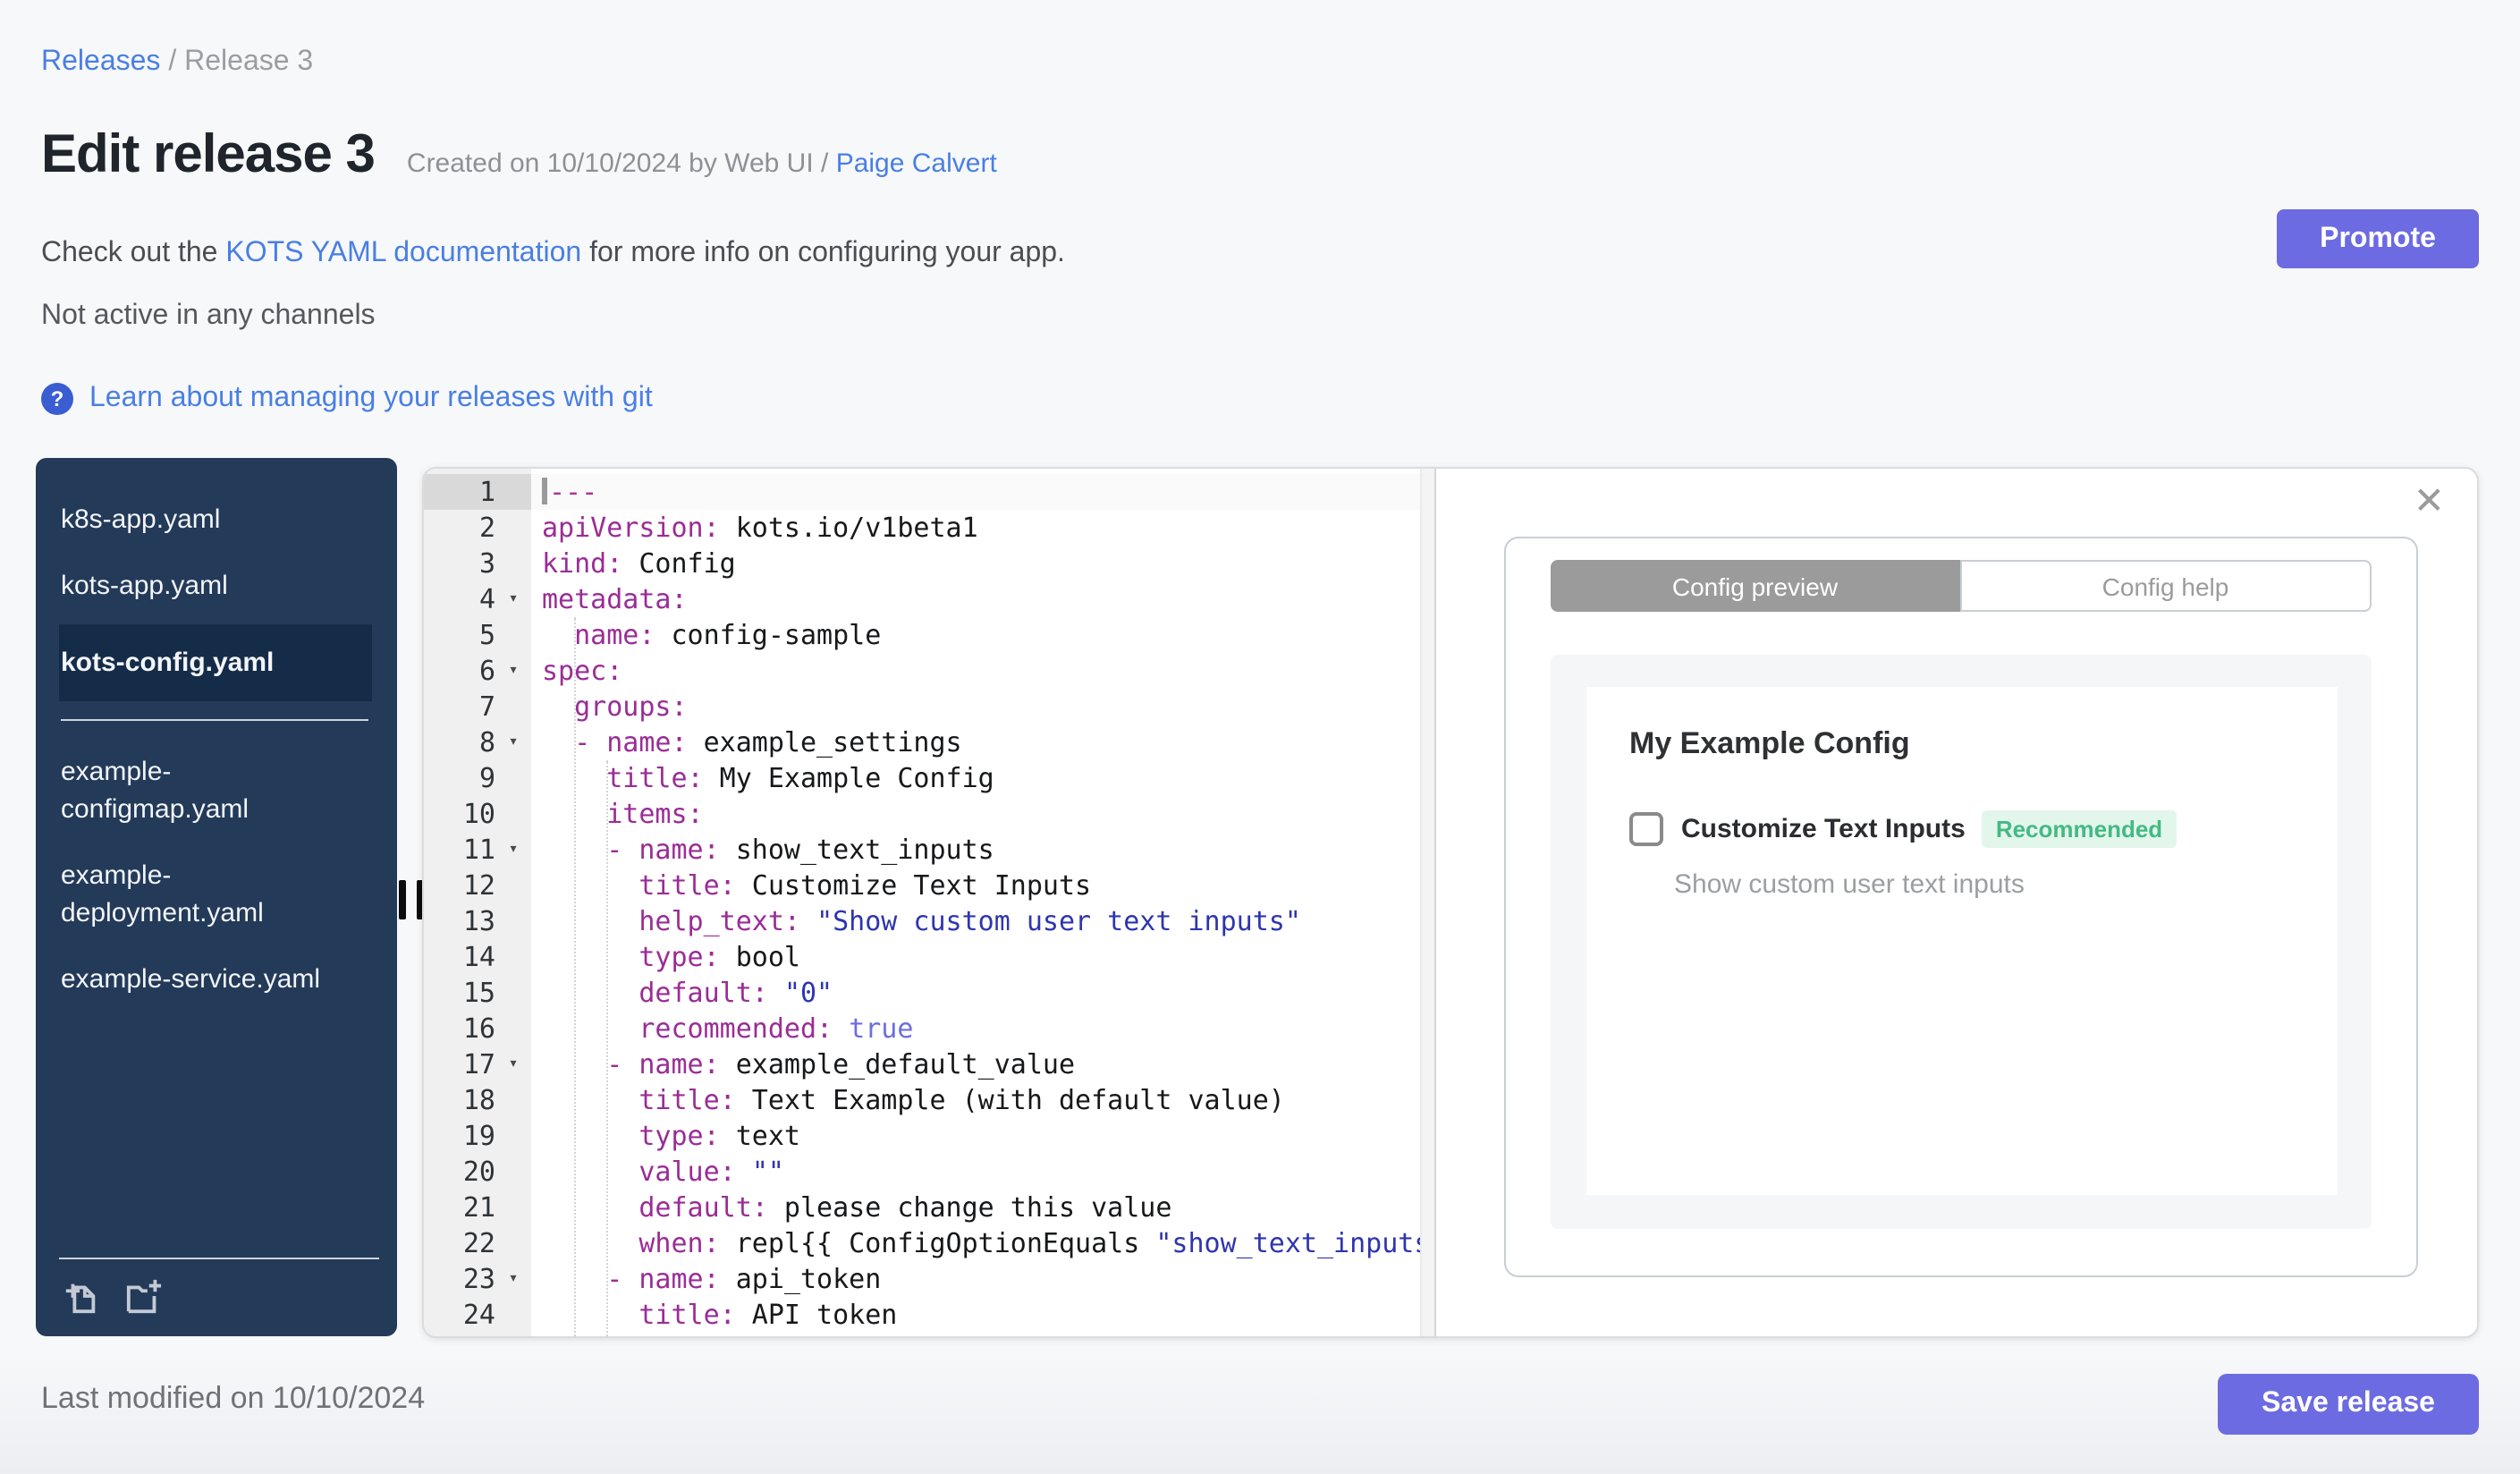  Describe the element at coordinates (477, 850) in the screenshot. I see `line-gutter: 11 ▾` at that location.